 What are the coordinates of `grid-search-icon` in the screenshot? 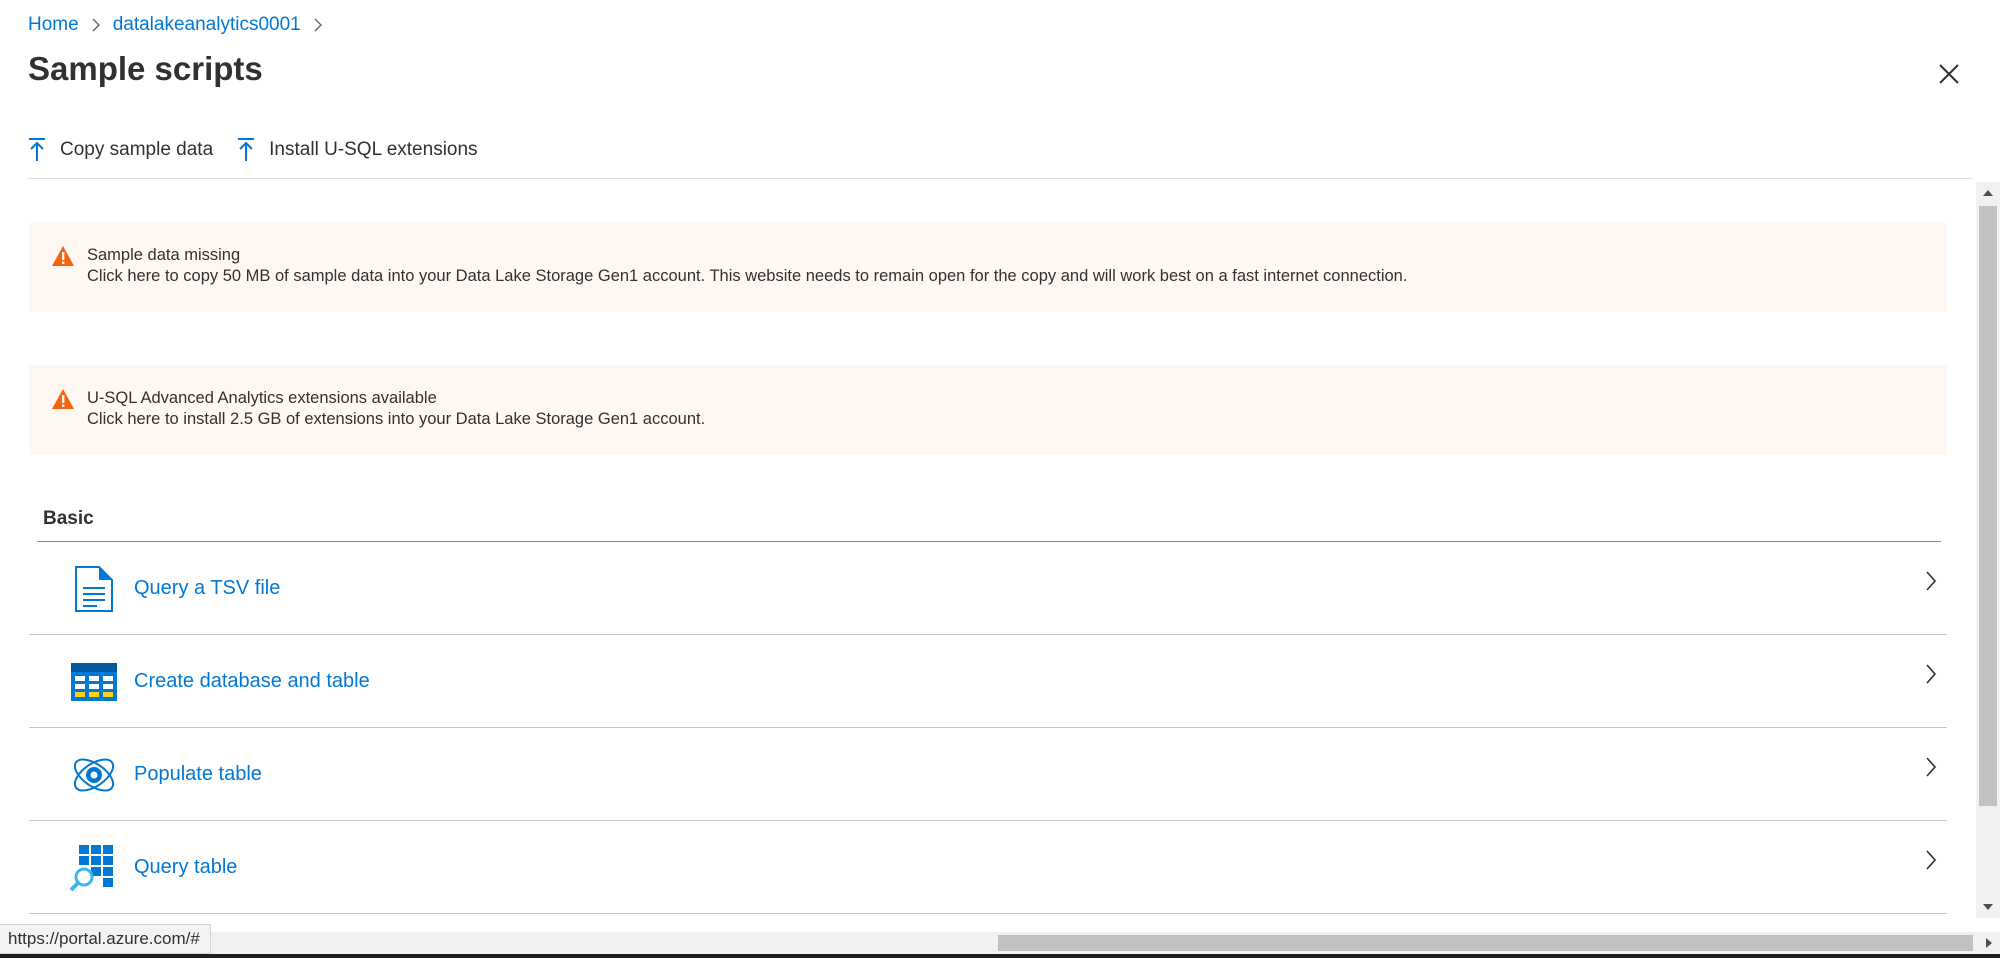 It's located at (91, 868).